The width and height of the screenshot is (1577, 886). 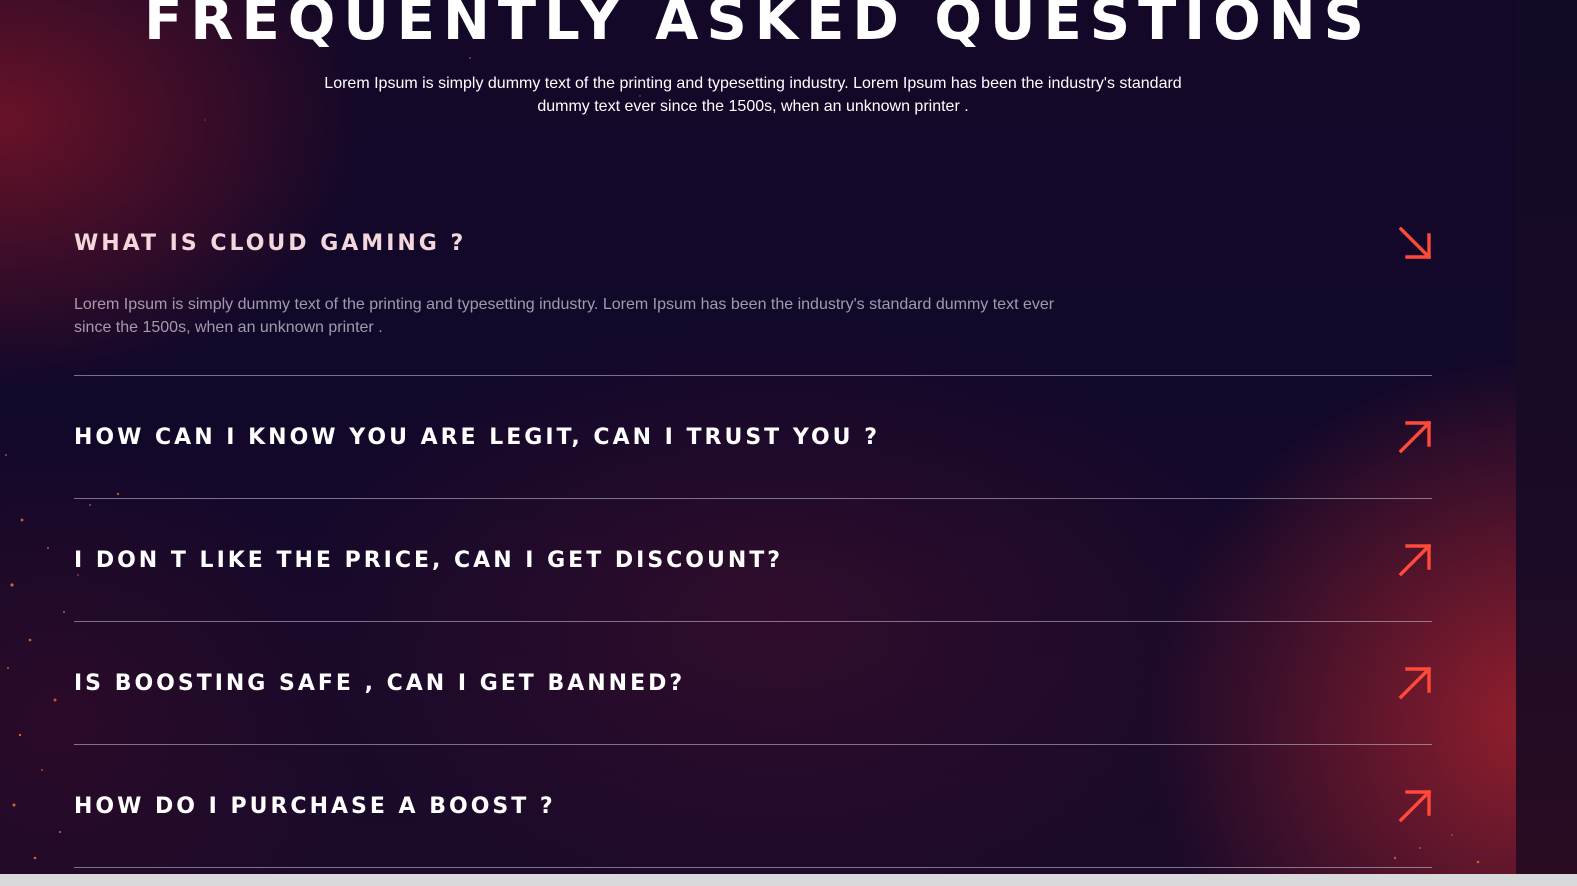 I want to click on faq-question: WHAT IS CLOUD GAMING ?, so click(x=270, y=244).